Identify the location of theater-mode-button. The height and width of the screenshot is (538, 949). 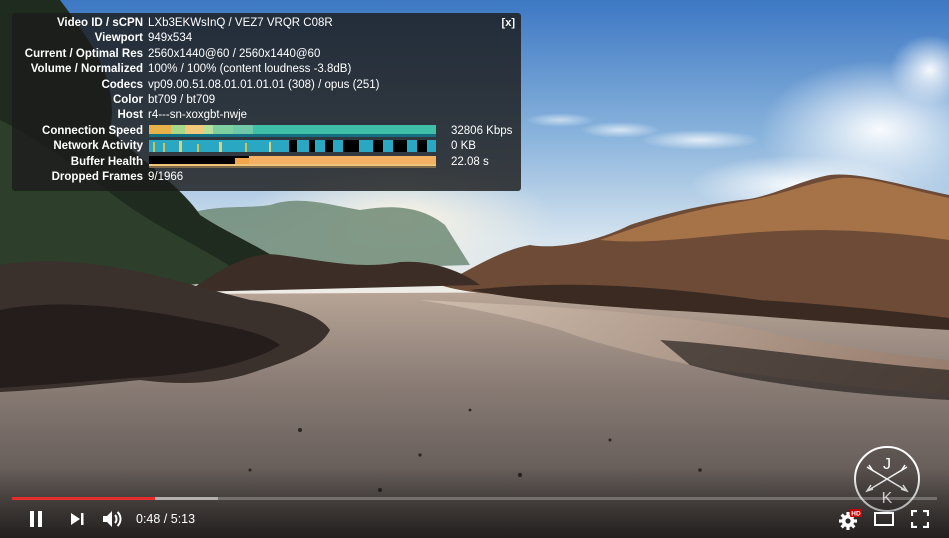
(884, 519).